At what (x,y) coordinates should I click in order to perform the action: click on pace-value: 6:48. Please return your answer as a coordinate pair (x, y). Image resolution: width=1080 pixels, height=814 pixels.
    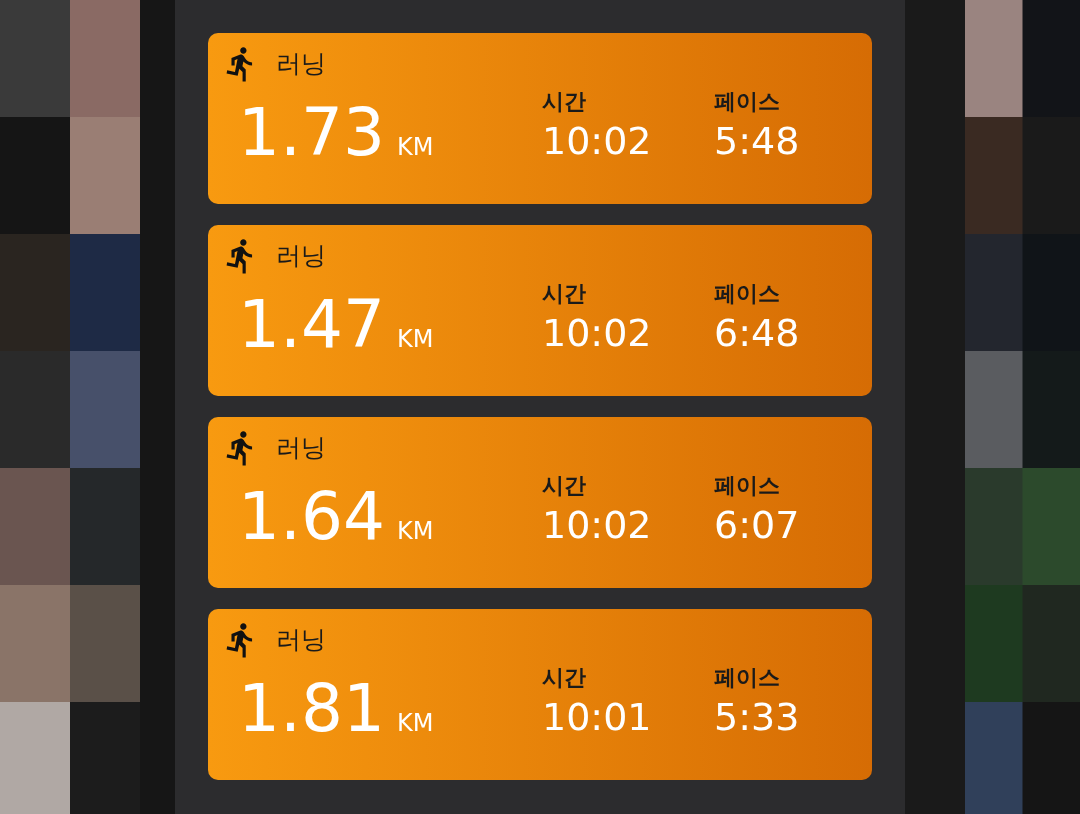
    Looking at the image, I should click on (757, 333).